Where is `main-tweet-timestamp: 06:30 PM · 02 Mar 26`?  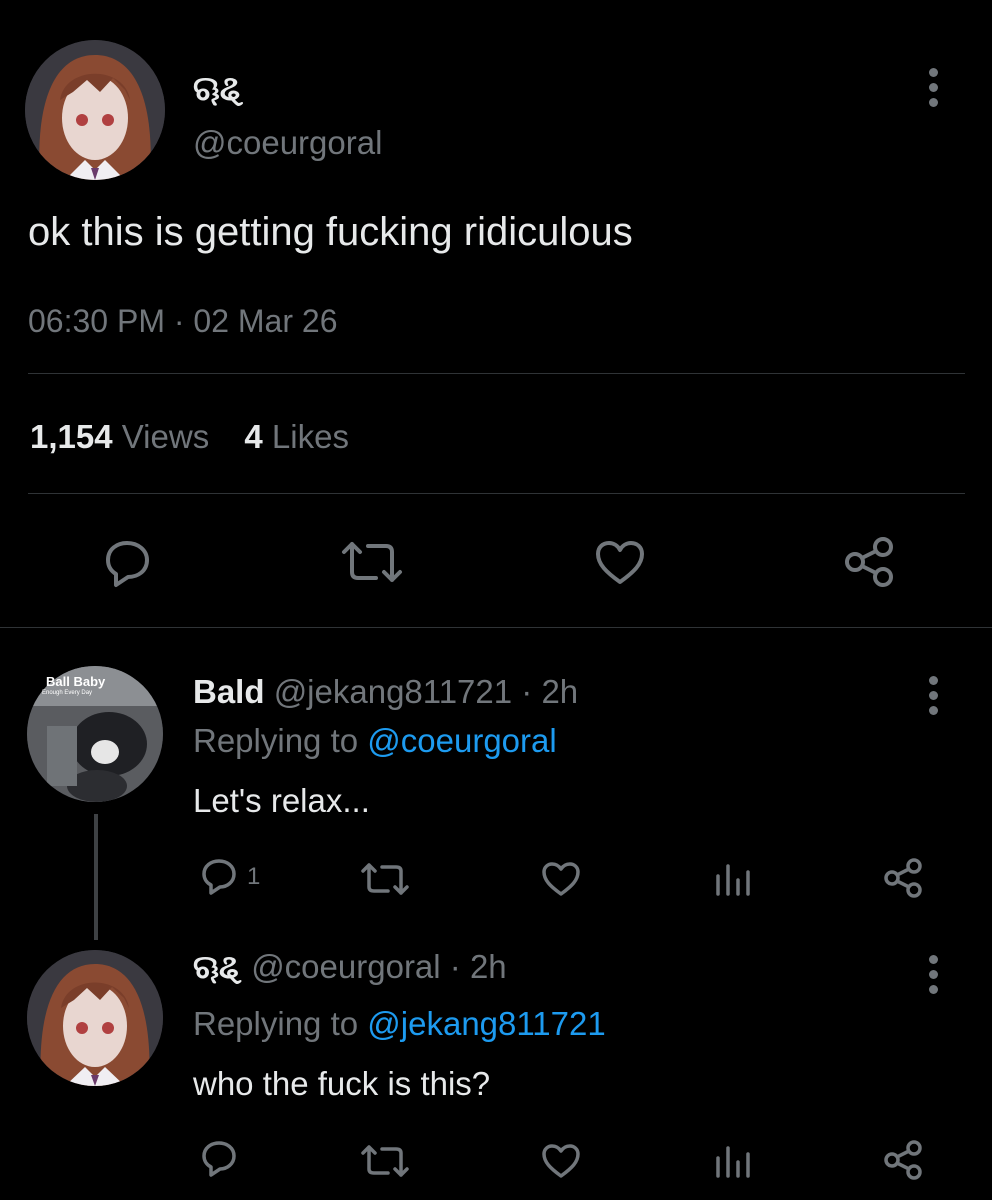
main-tweet-timestamp: 06:30 PM · 02 Mar 26 is located at coordinates (182, 321).